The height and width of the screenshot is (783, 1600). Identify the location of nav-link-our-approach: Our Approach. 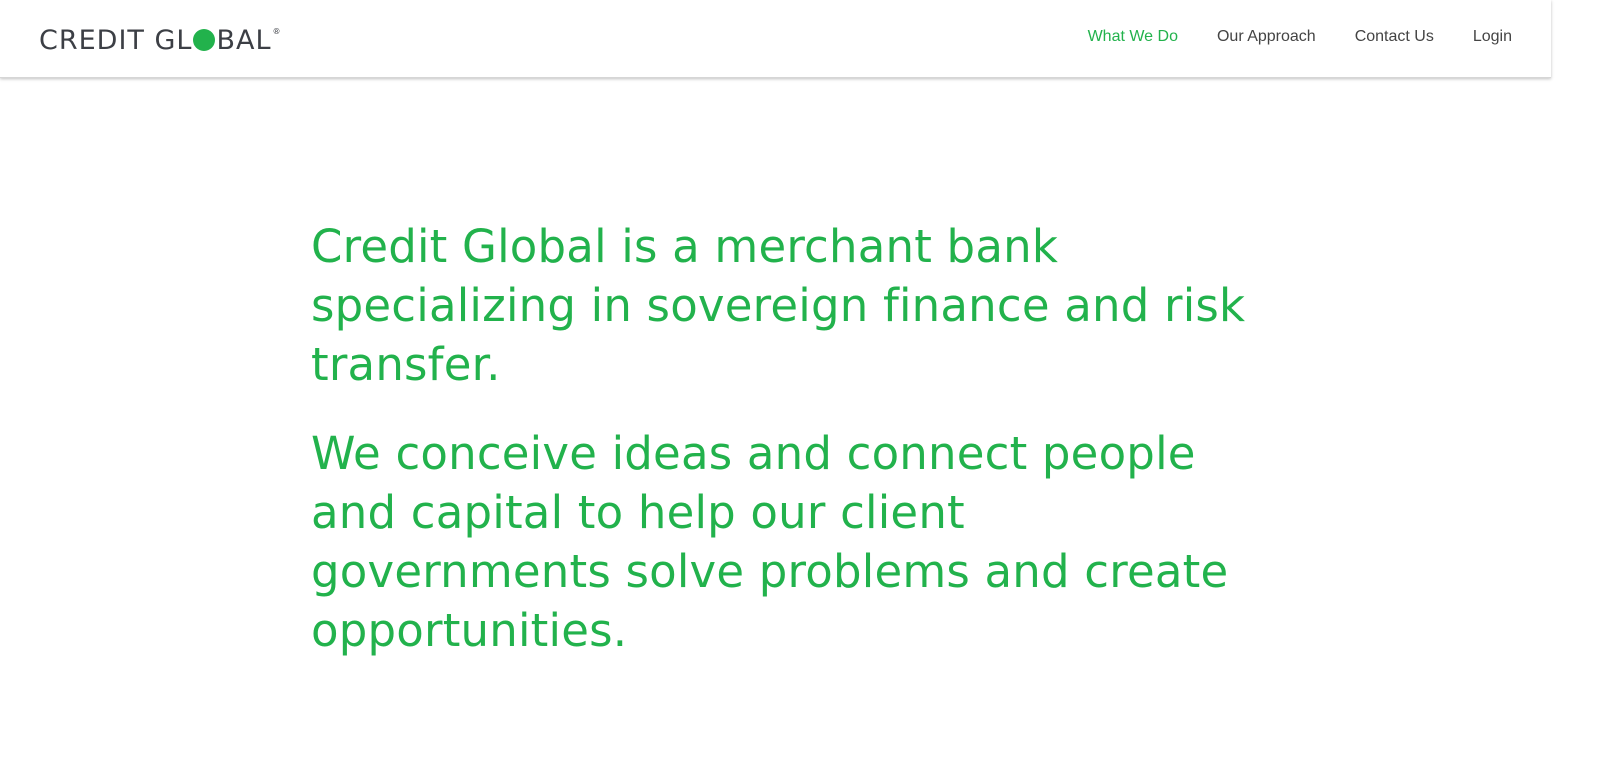
(1266, 37).